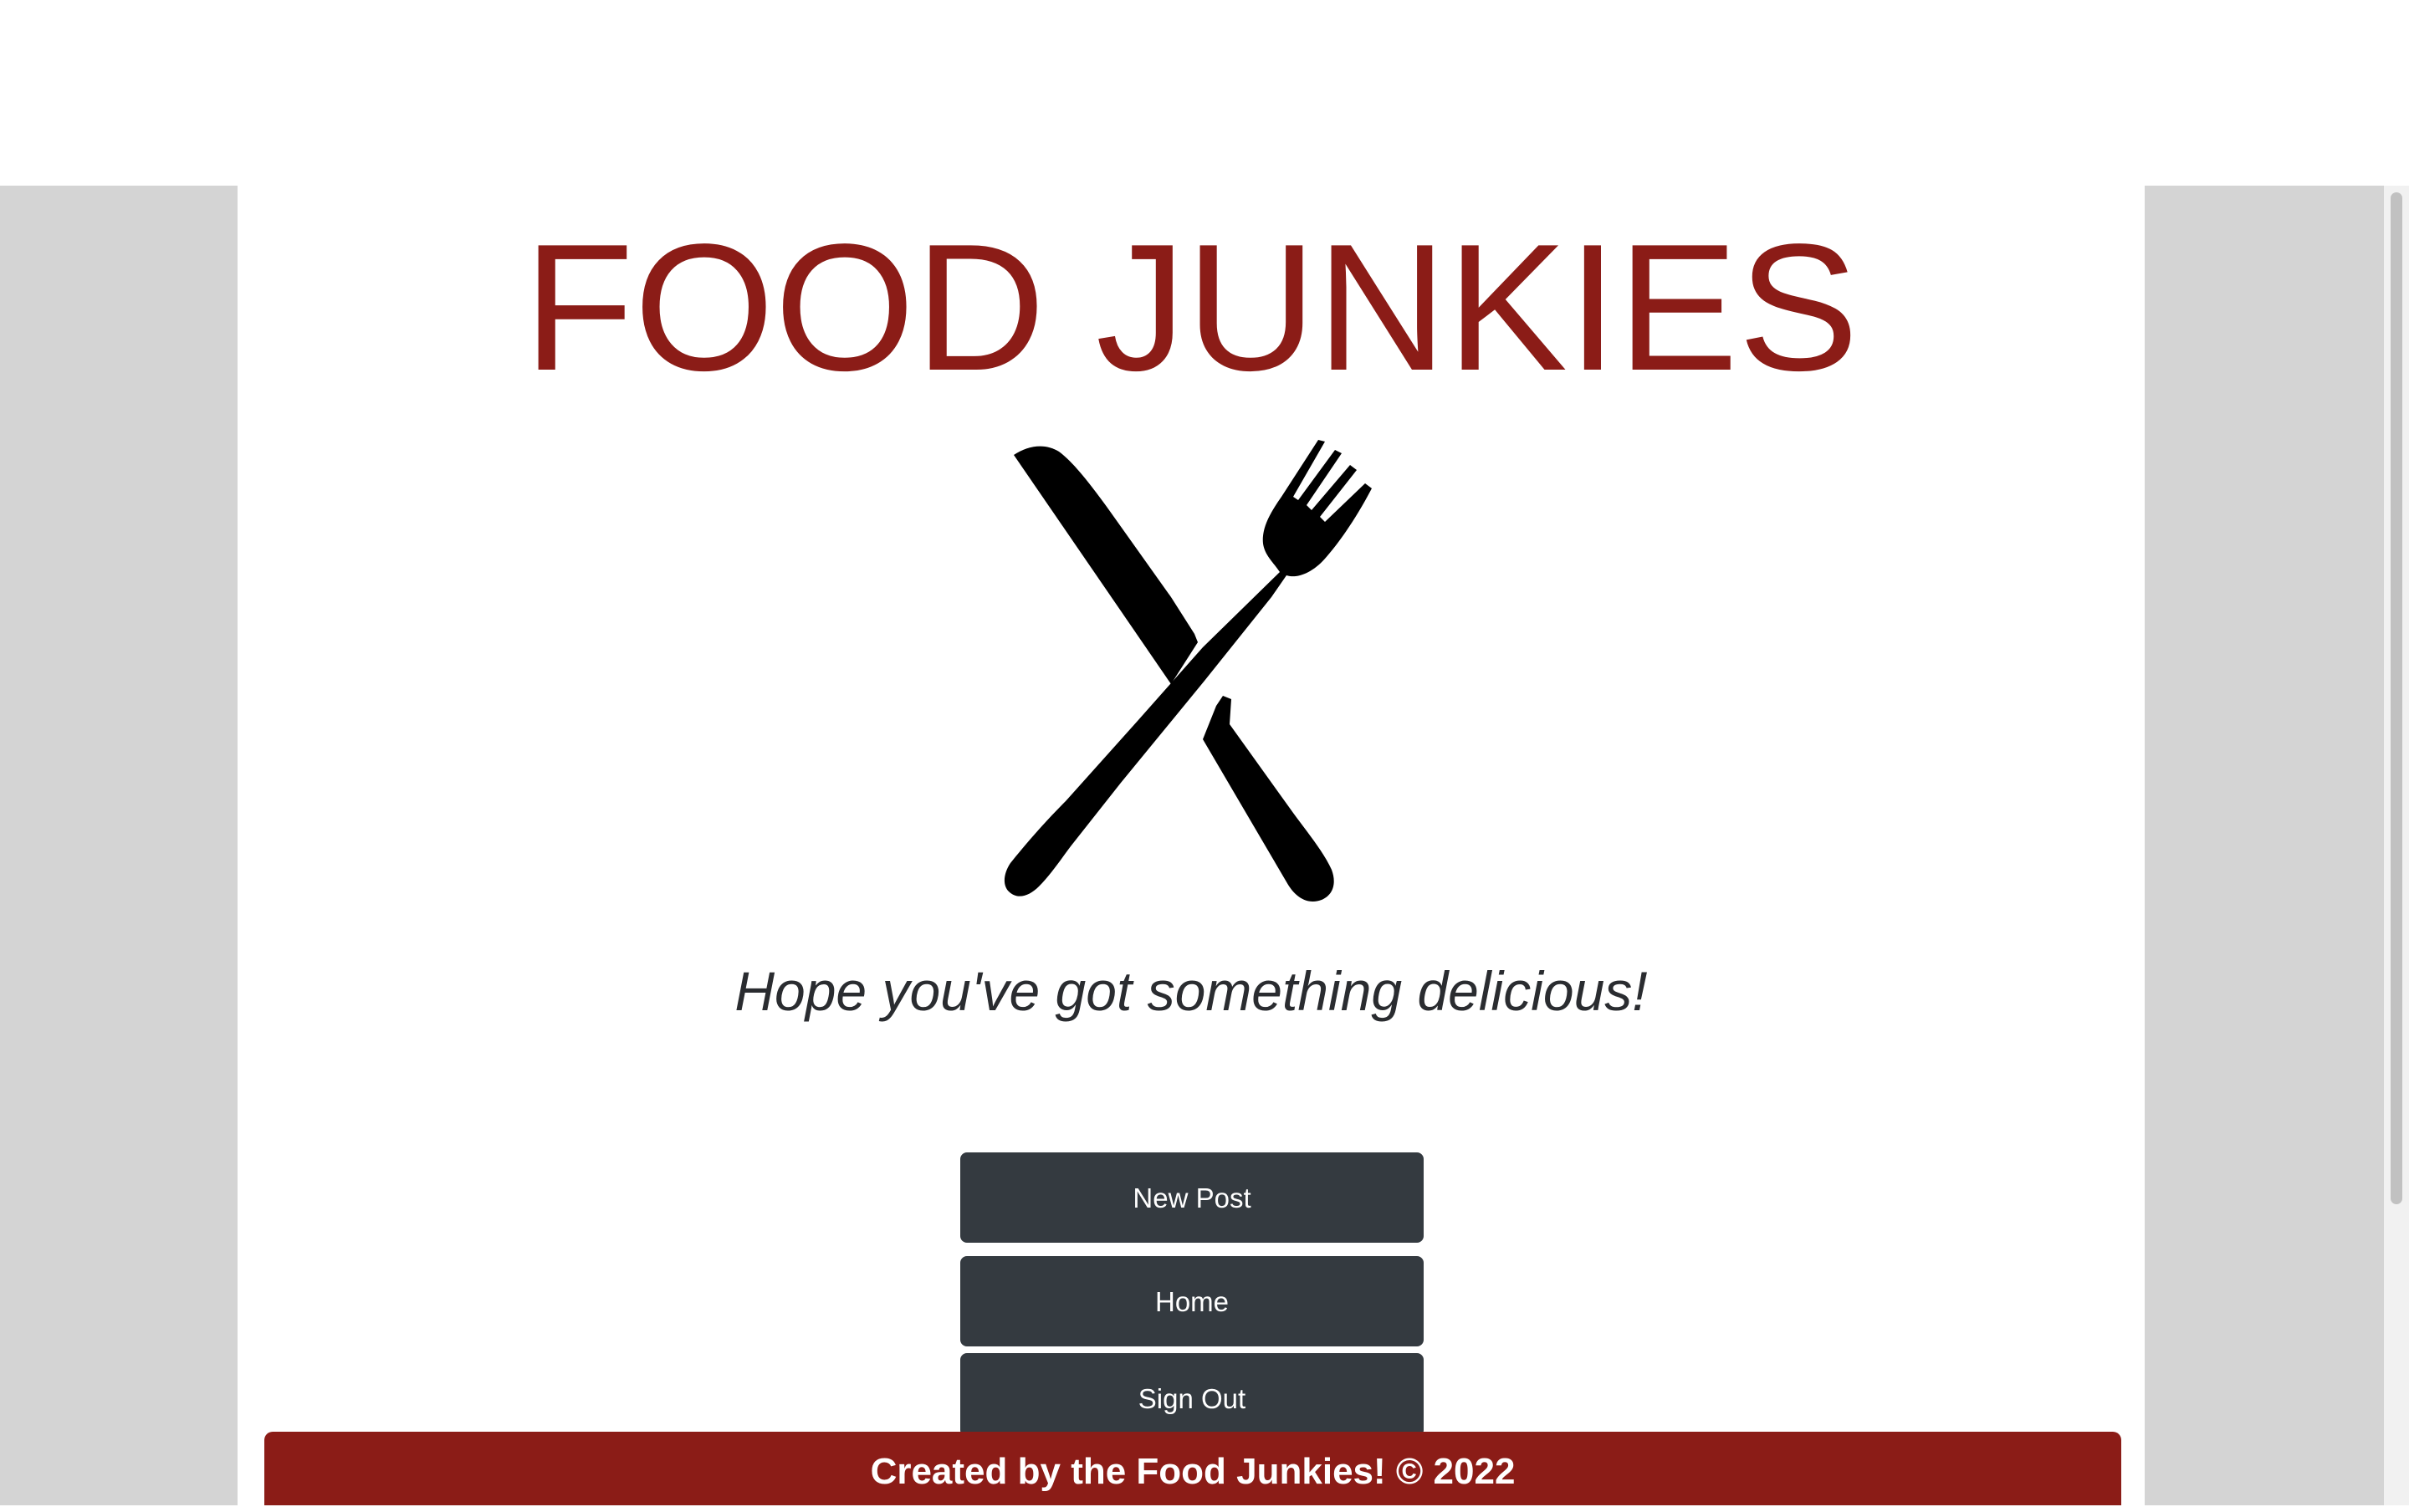  What do you see at coordinates (1192, 1468) in the screenshot?
I see `site-footer: Created by the Food Junkies! © 2022` at bounding box center [1192, 1468].